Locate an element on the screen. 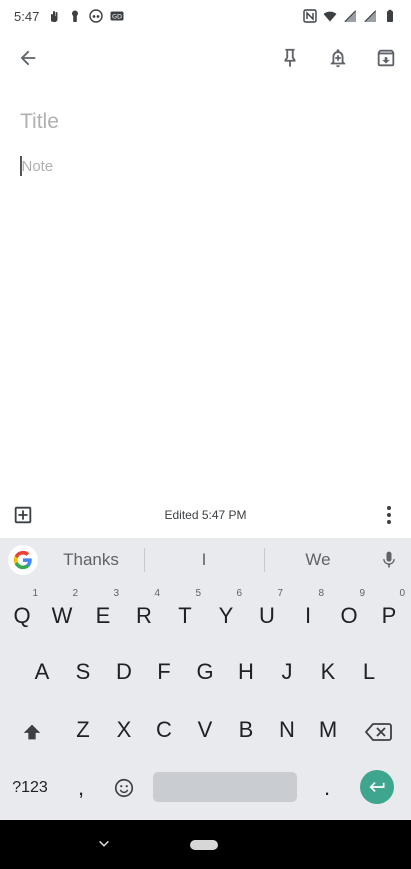  gd-icon: GD is located at coordinates (117, 16).